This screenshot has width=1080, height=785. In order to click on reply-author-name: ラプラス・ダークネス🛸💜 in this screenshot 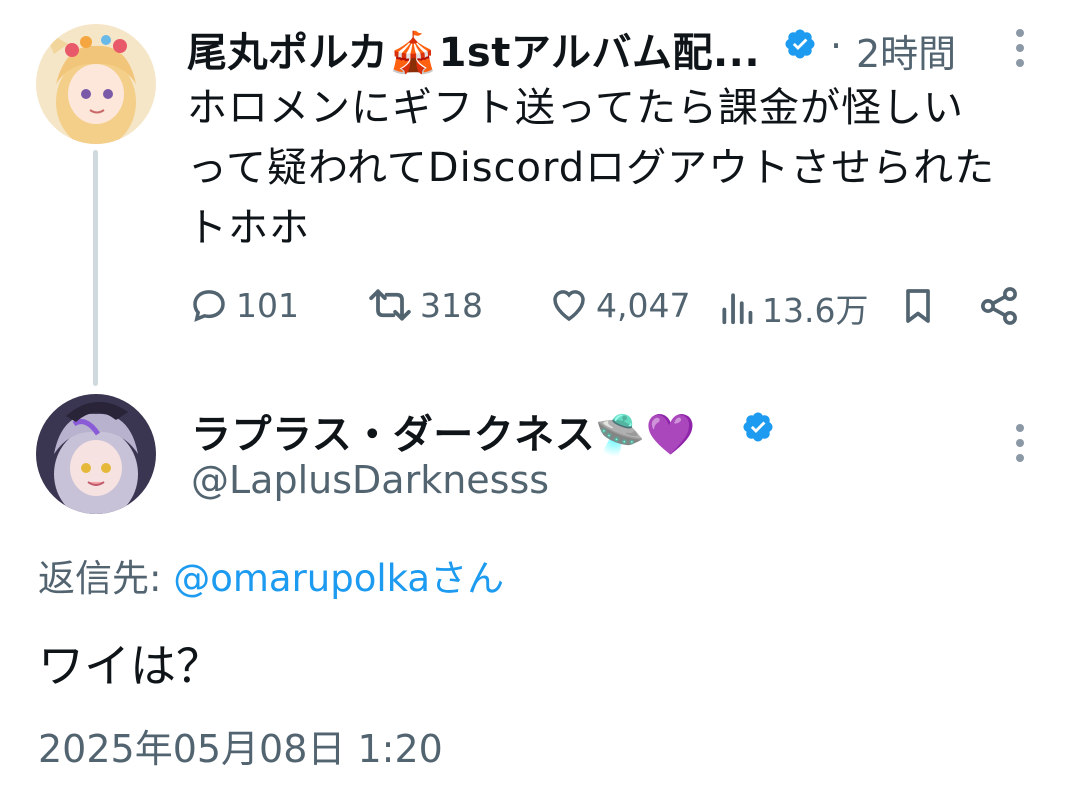, I will do `click(443, 431)`.